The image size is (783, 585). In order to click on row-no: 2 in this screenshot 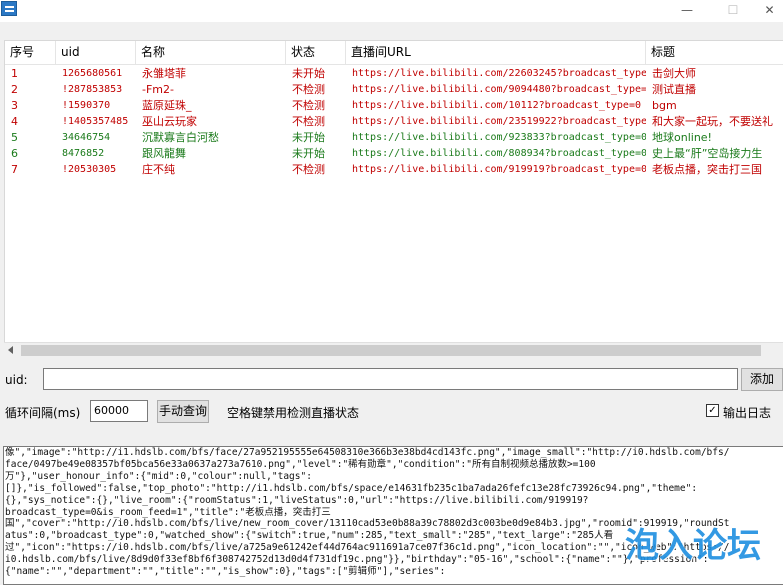, I will do `click(14, 89)`.